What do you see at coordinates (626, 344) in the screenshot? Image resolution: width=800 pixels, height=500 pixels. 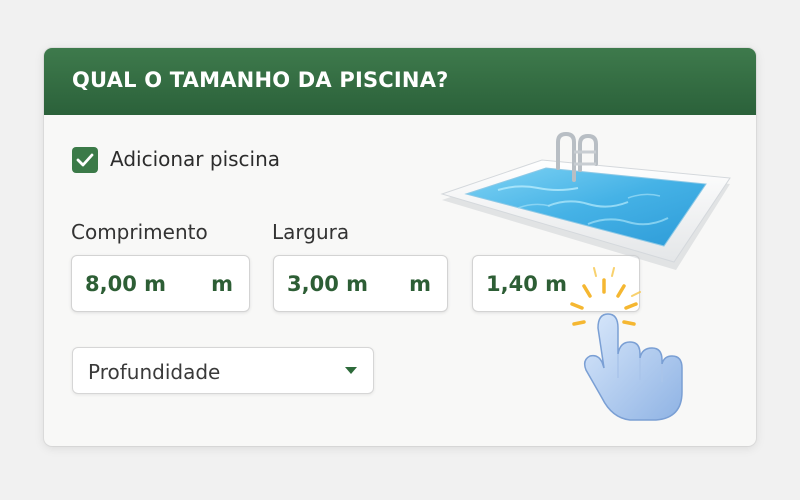 I see `pointing-hand-icon` at bounding box center [626, 344].